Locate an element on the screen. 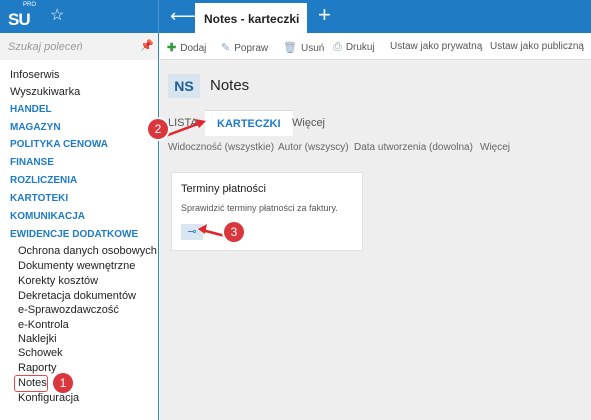  sidebar-item-kartoteki: KARTOTEKI is located at coordinates (39, 198).